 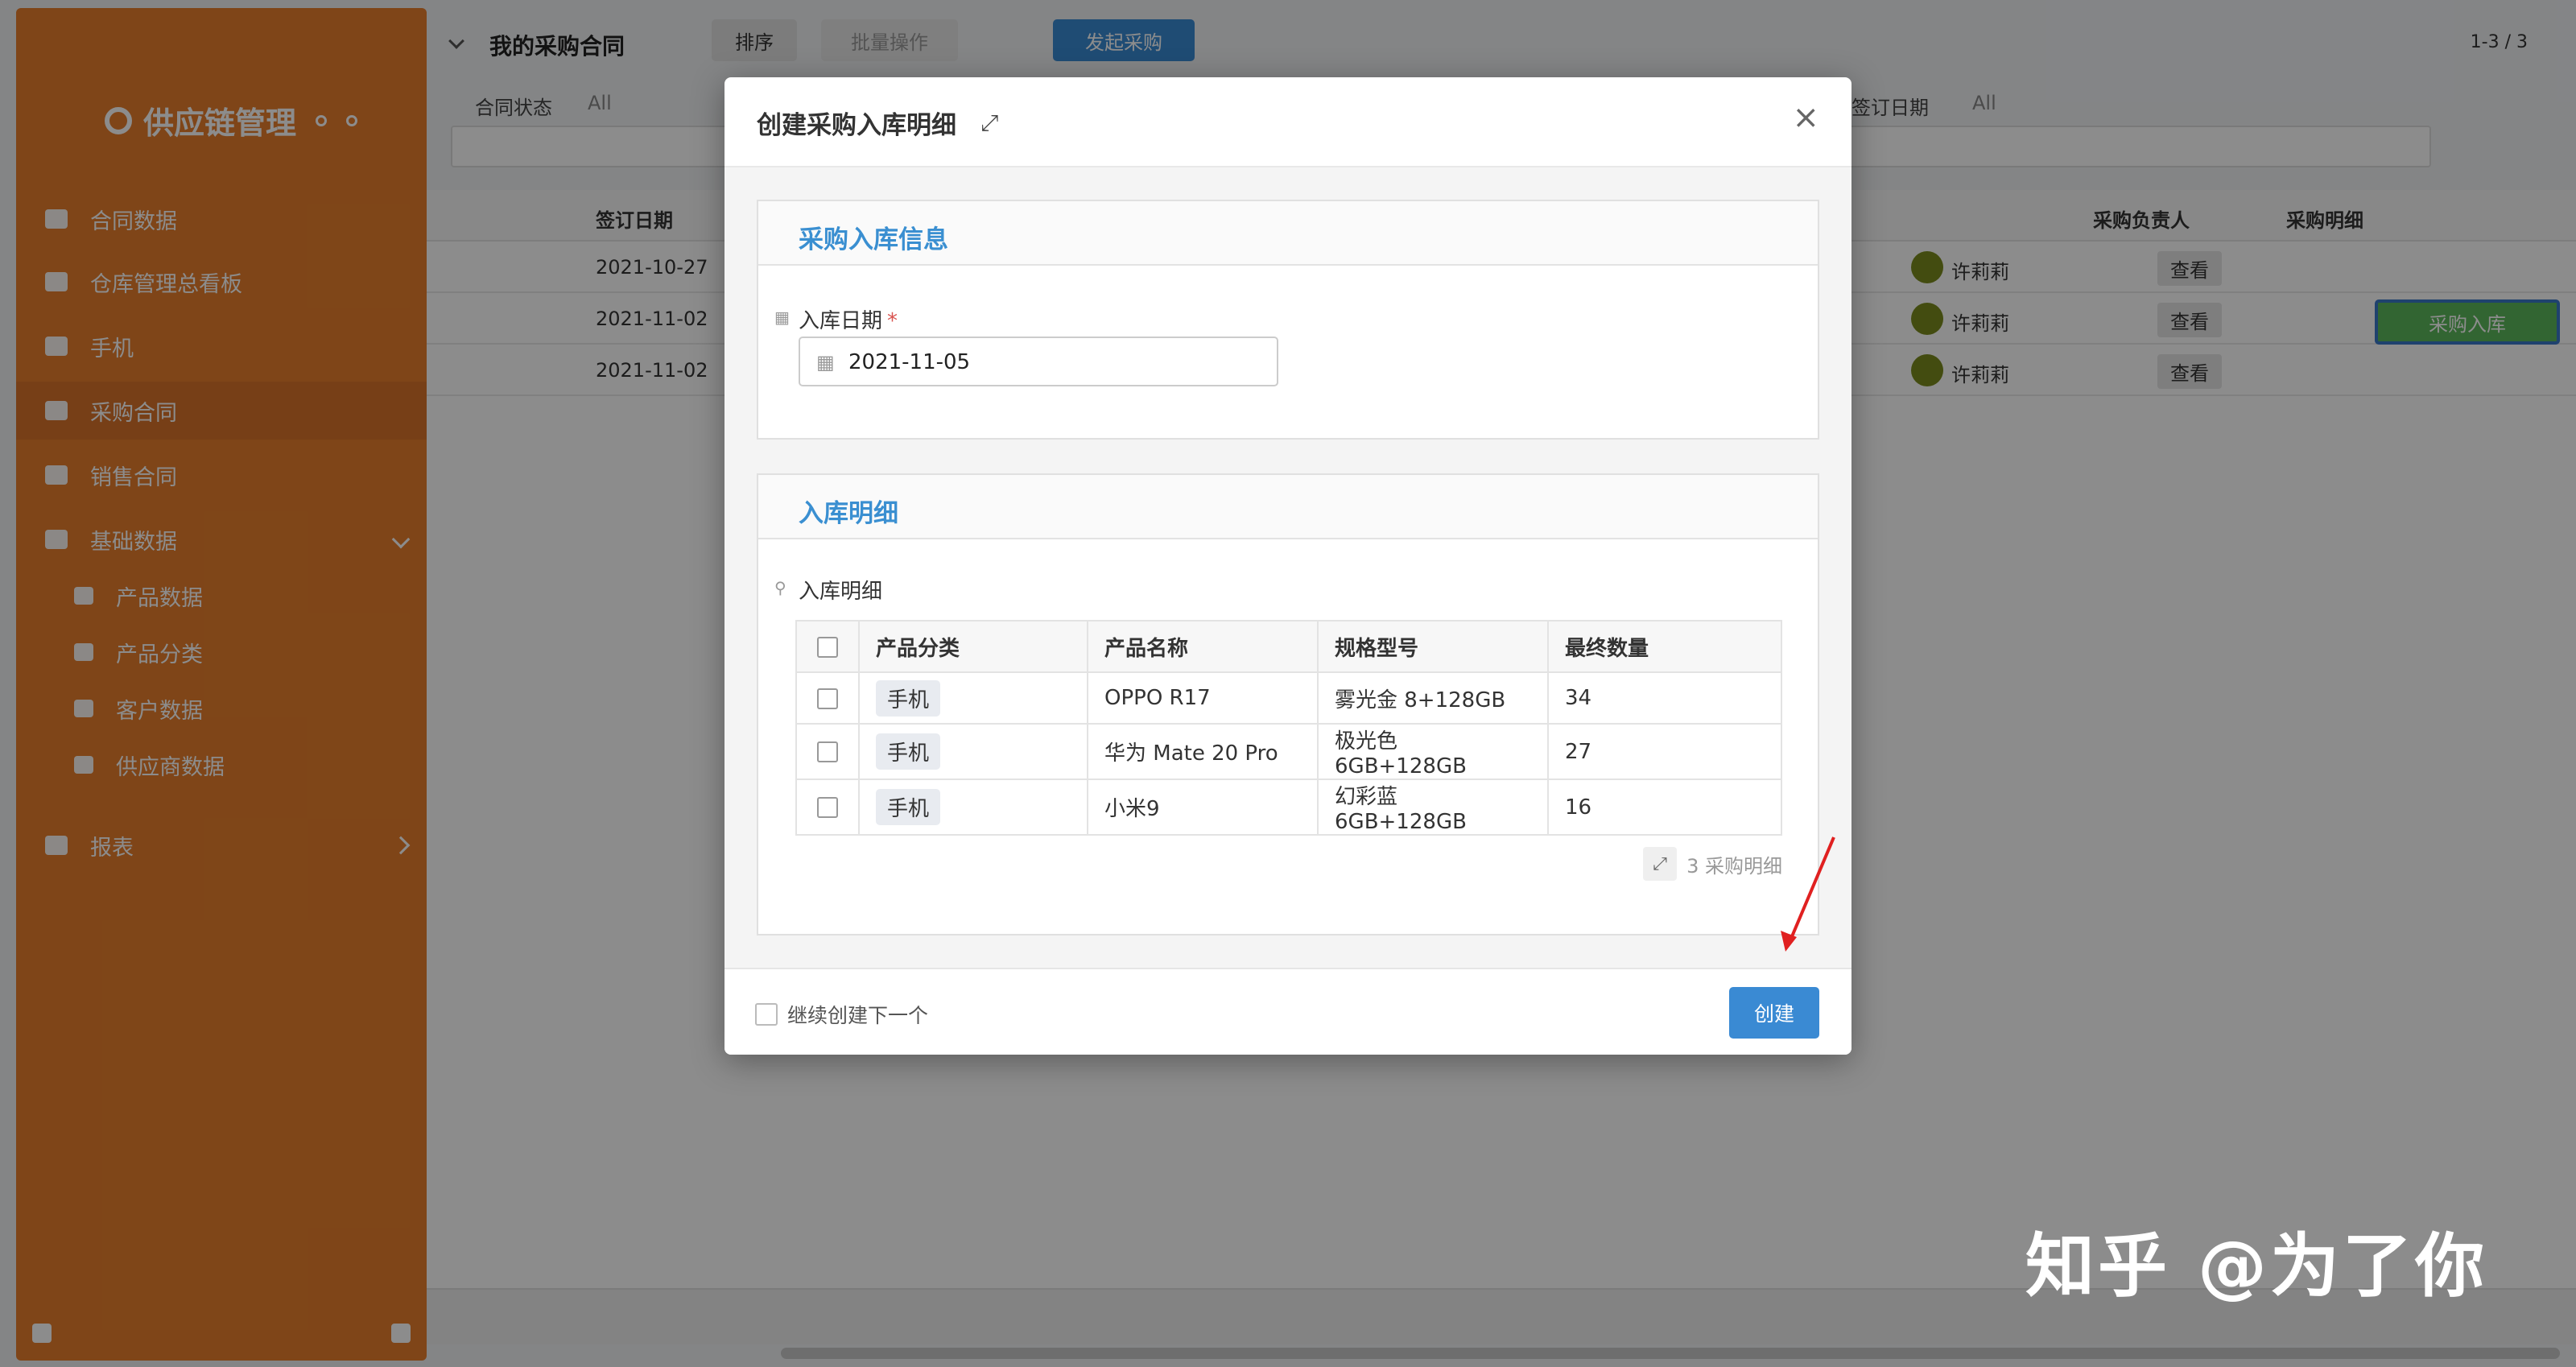 I want to click on table-row: 手机 小米9 幻彩蓝 6GB+128GB 16, so click(x=1288, y=807).